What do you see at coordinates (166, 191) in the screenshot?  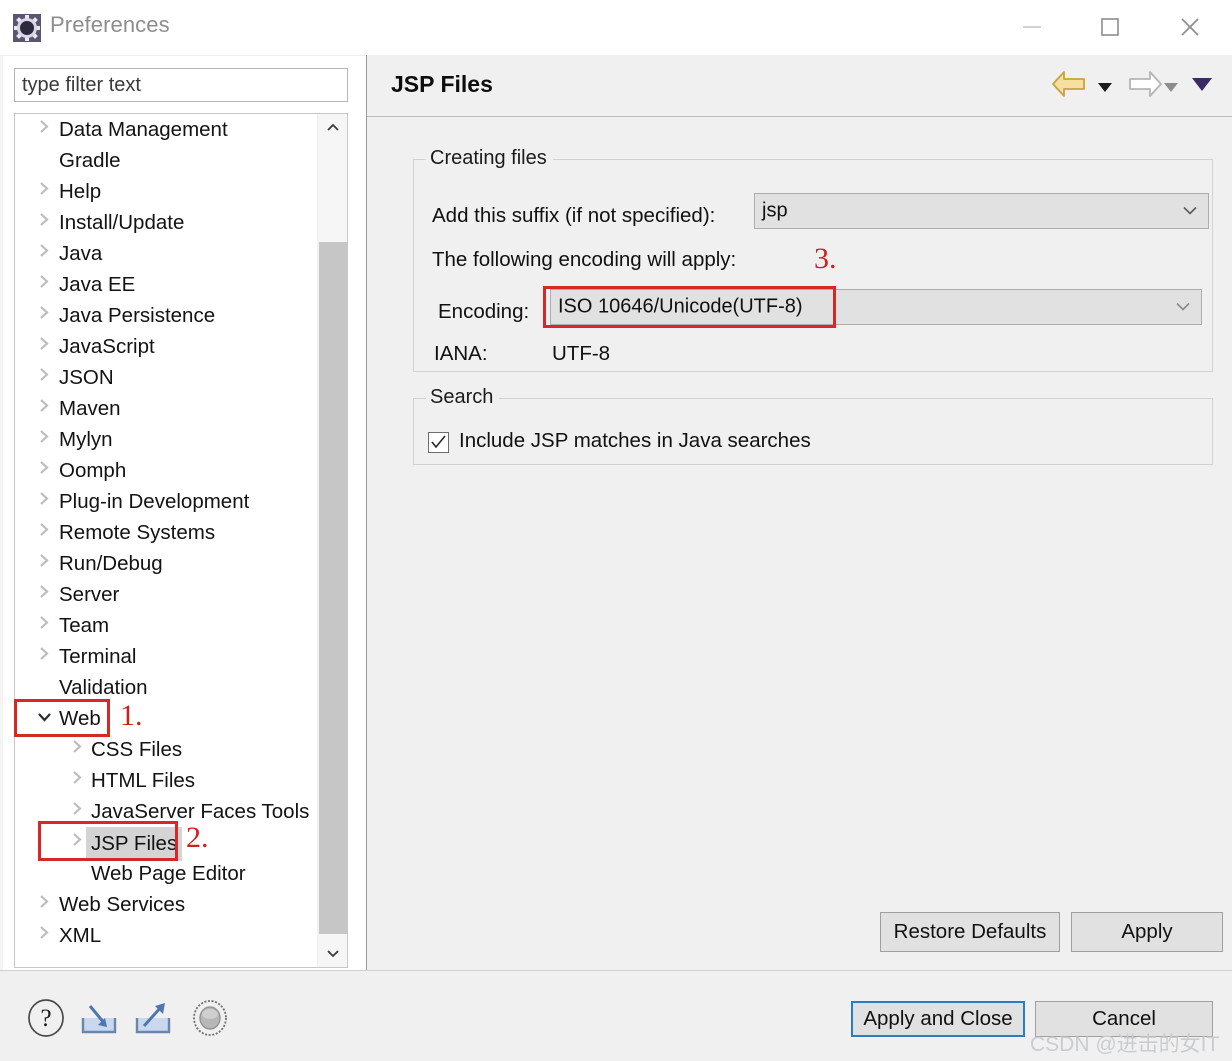 I see `tree-item-help: Help` at bounding box center [166, 191].